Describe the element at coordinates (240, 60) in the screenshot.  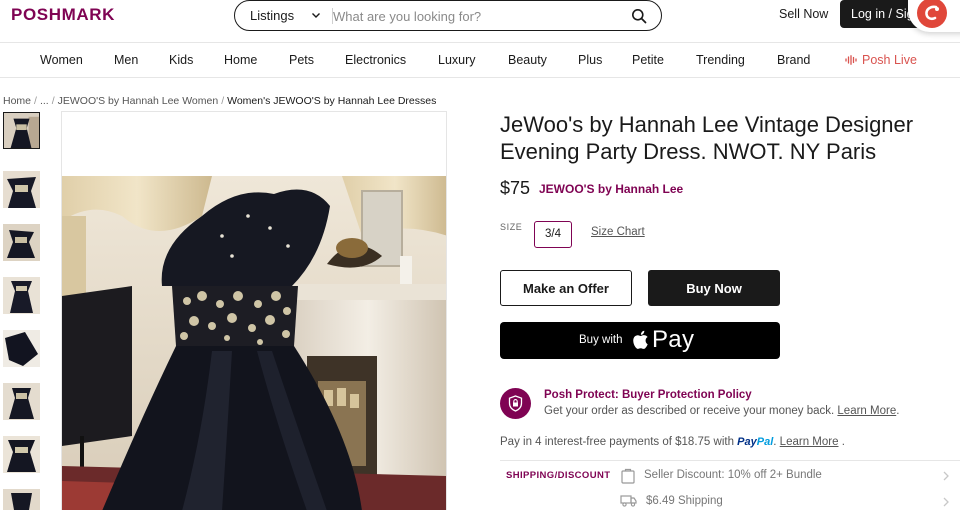
I see `nav-item-home: Home` at that location.